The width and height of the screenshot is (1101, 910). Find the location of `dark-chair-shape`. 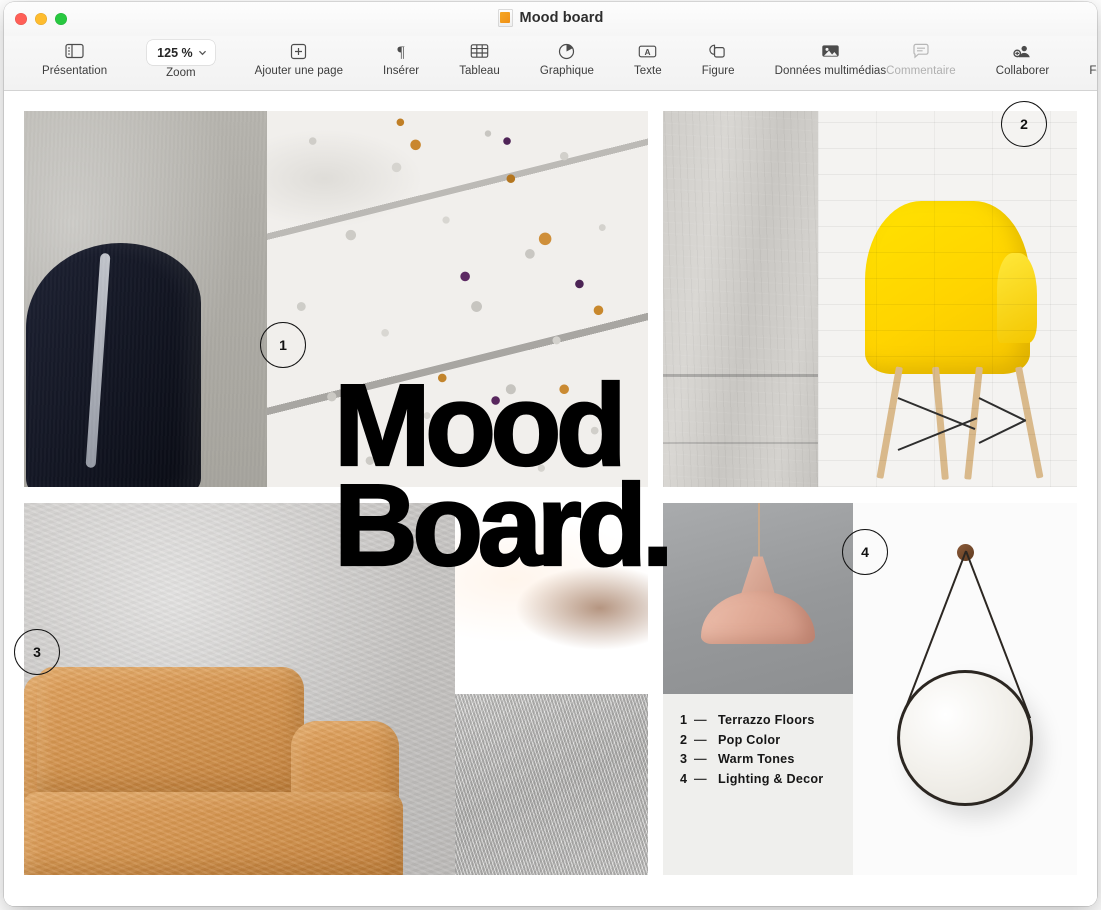

dark-chair-shape is located at coordinates (113, 365).